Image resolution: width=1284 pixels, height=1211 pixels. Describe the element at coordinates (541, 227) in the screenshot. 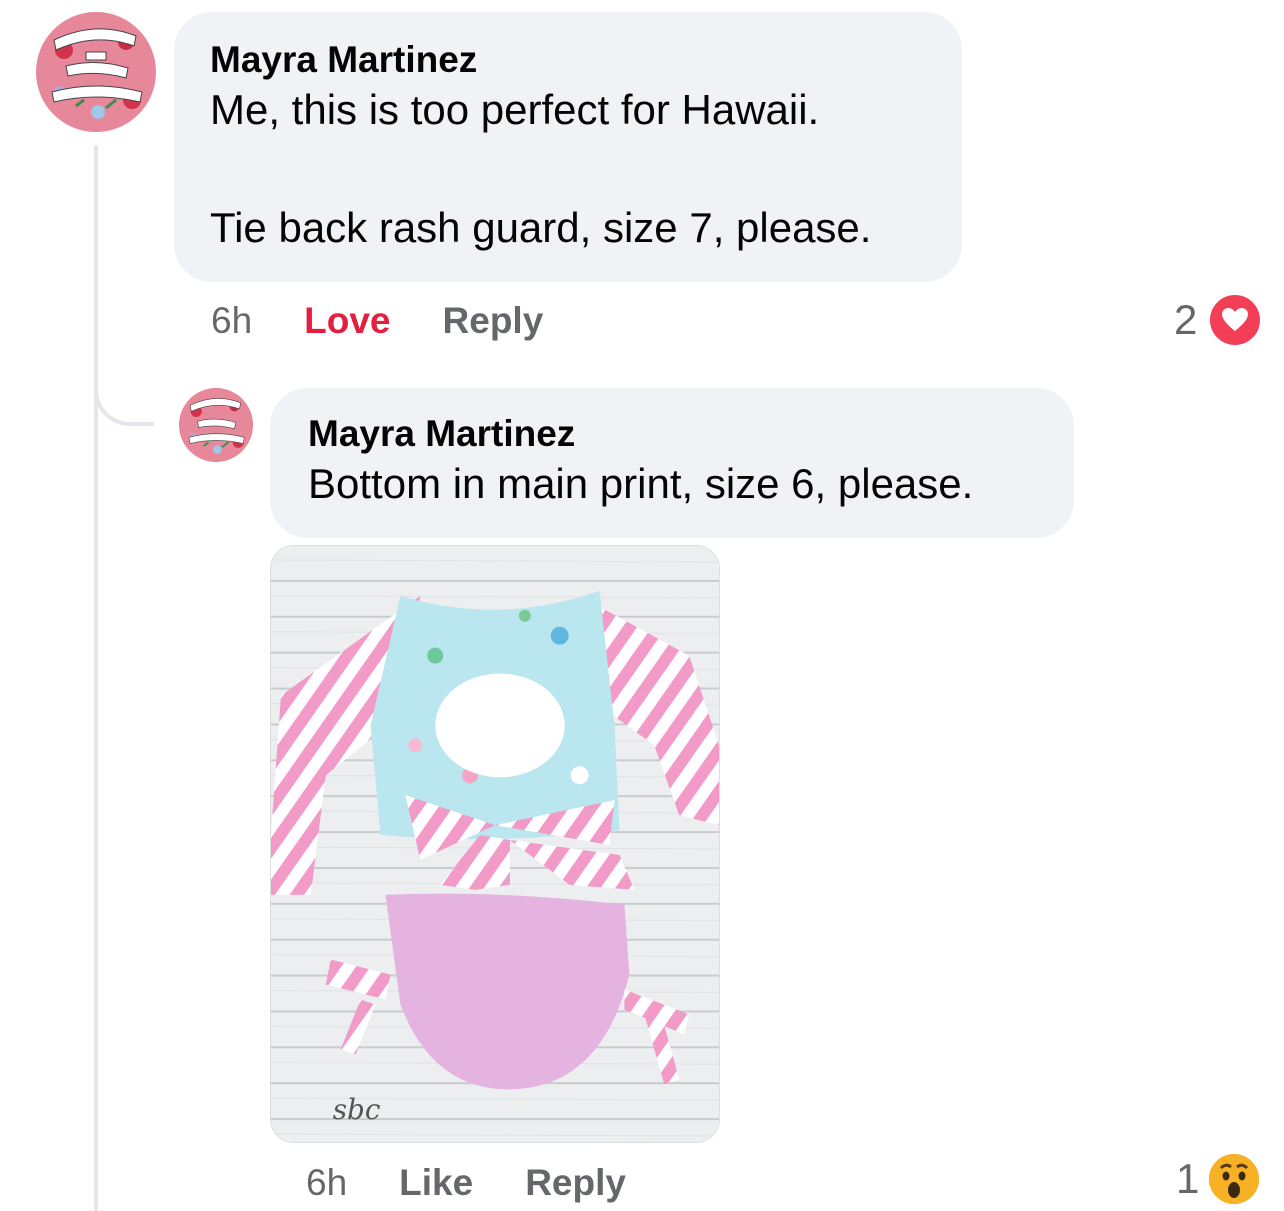

I see `comment-text-line: Tie back rash guard, size 7, please.` at that location.